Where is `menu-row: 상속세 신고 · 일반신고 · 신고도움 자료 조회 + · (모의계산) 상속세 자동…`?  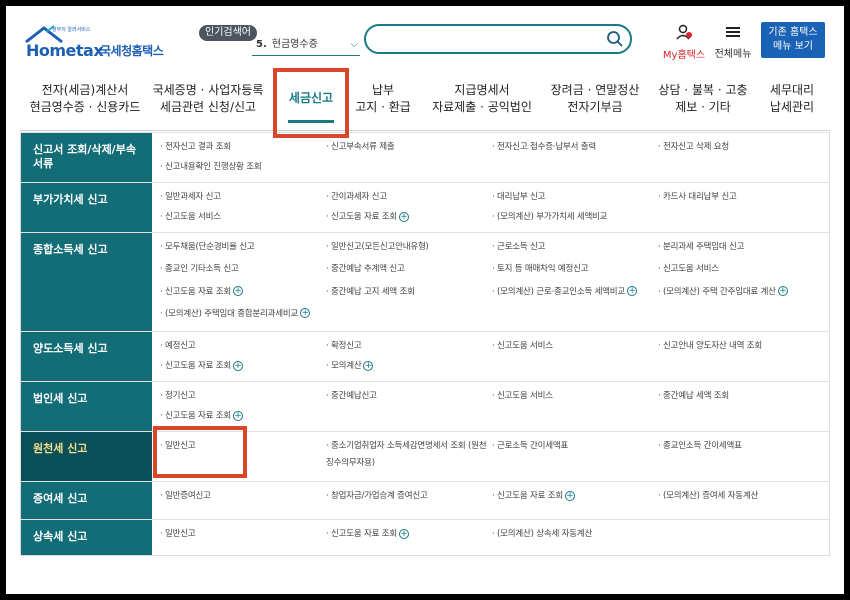
menu-row: 상속세 신고 · 일반신고 · 신고도움 자료 조회 + · (모의계산) 상속세 자동… is located at coordinates (425, 537).